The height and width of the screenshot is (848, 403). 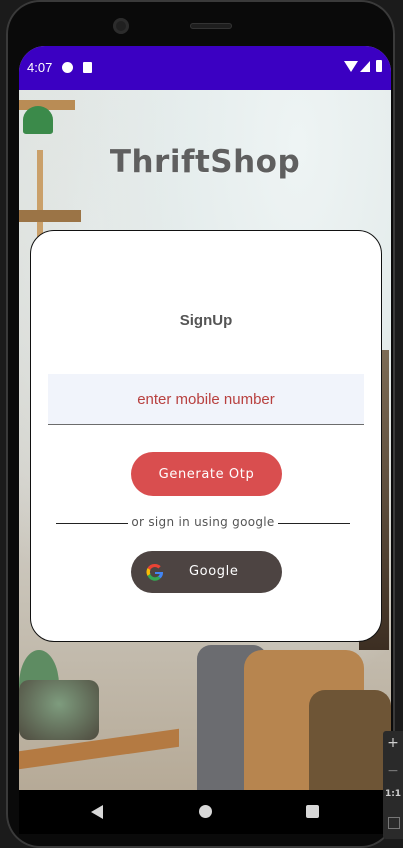 I want to click on data-saver-icon, so click(x=67, y=67).